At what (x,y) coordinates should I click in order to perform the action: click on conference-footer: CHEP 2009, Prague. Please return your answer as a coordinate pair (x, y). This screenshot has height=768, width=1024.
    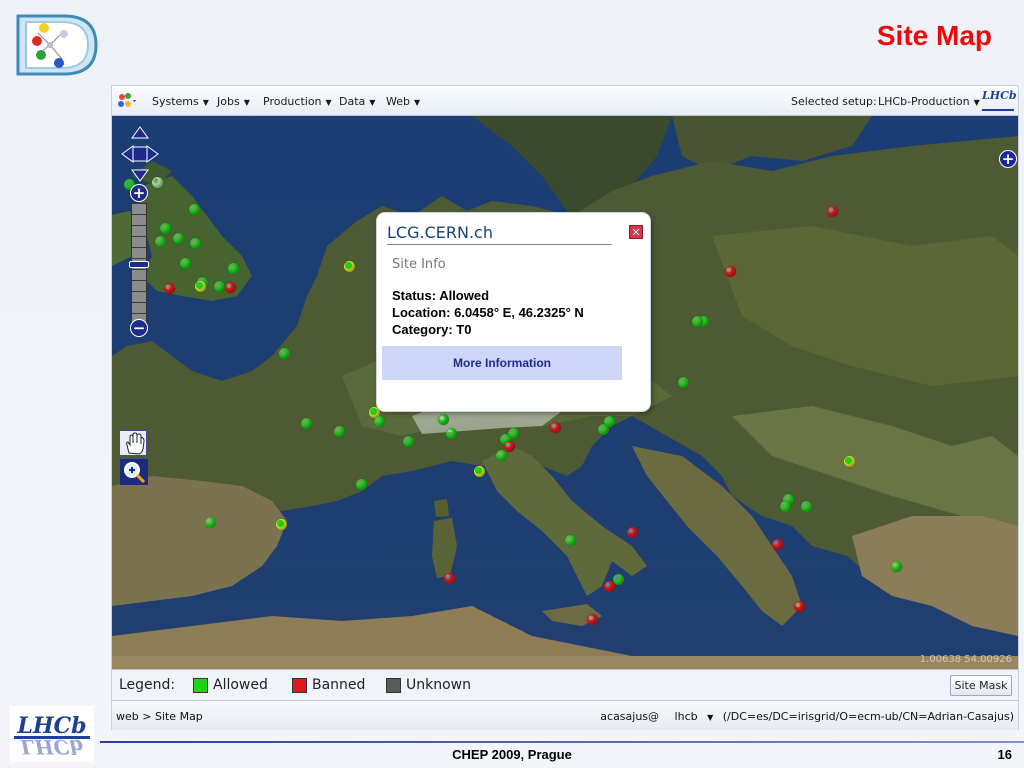
    Looking at the image, I should click on (512, 754).